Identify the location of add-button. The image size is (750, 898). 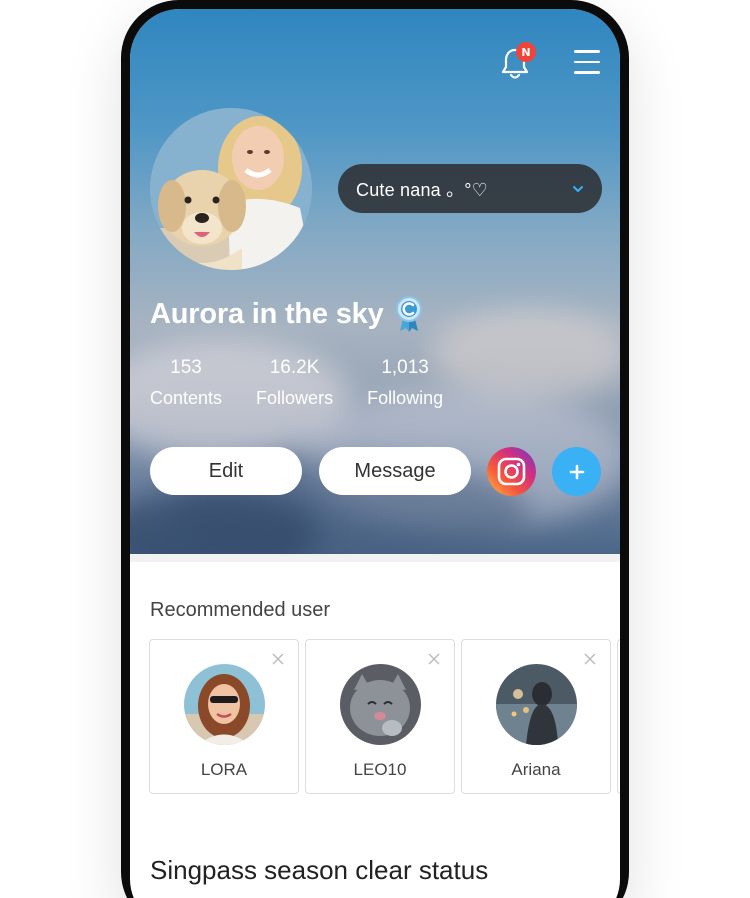
(576, 471).